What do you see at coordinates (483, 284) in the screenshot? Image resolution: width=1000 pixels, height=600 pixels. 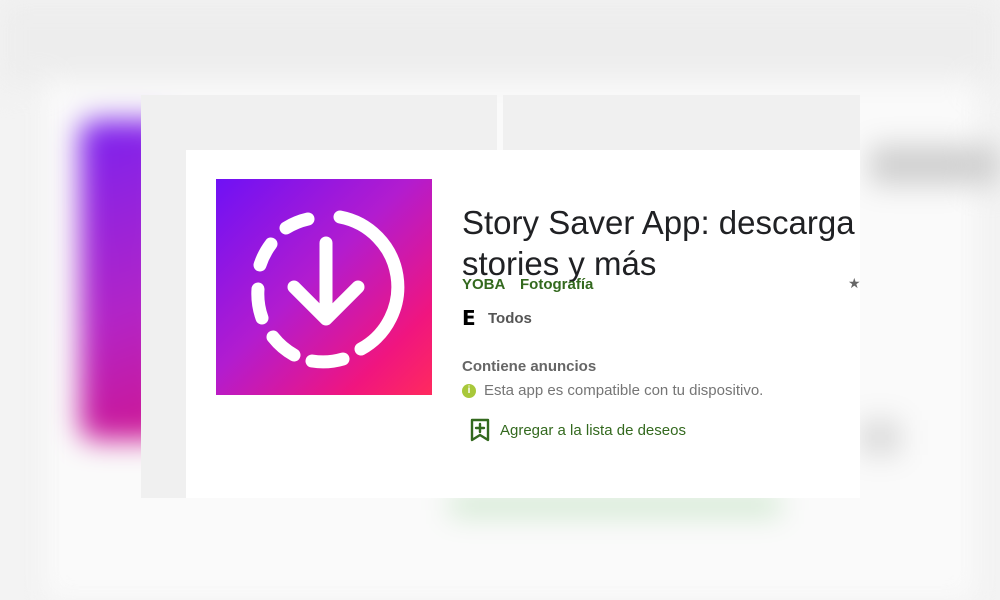 I see `developer-link: YOBA` at bounding box center [483, 284].